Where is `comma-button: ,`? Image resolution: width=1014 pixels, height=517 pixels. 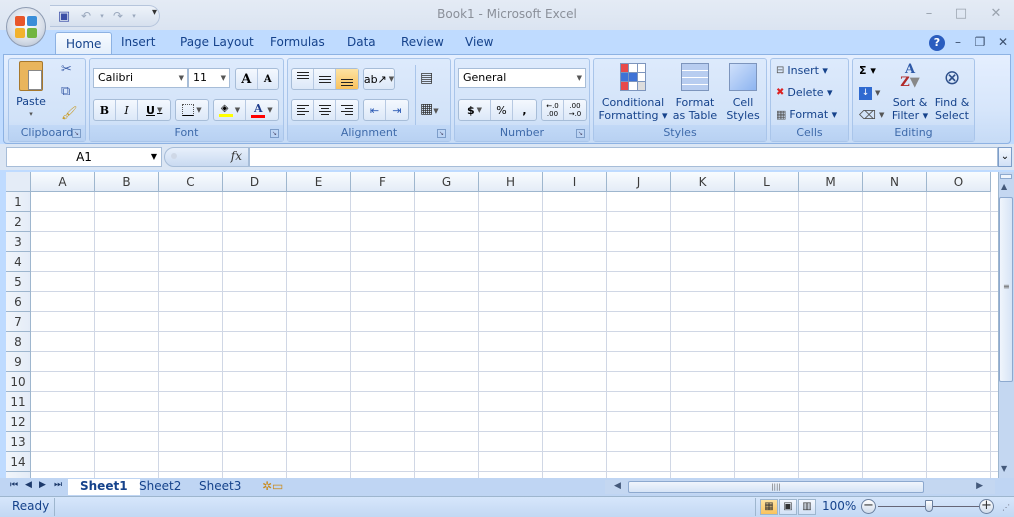
comma-button: , is located at coordinates (524, 110).